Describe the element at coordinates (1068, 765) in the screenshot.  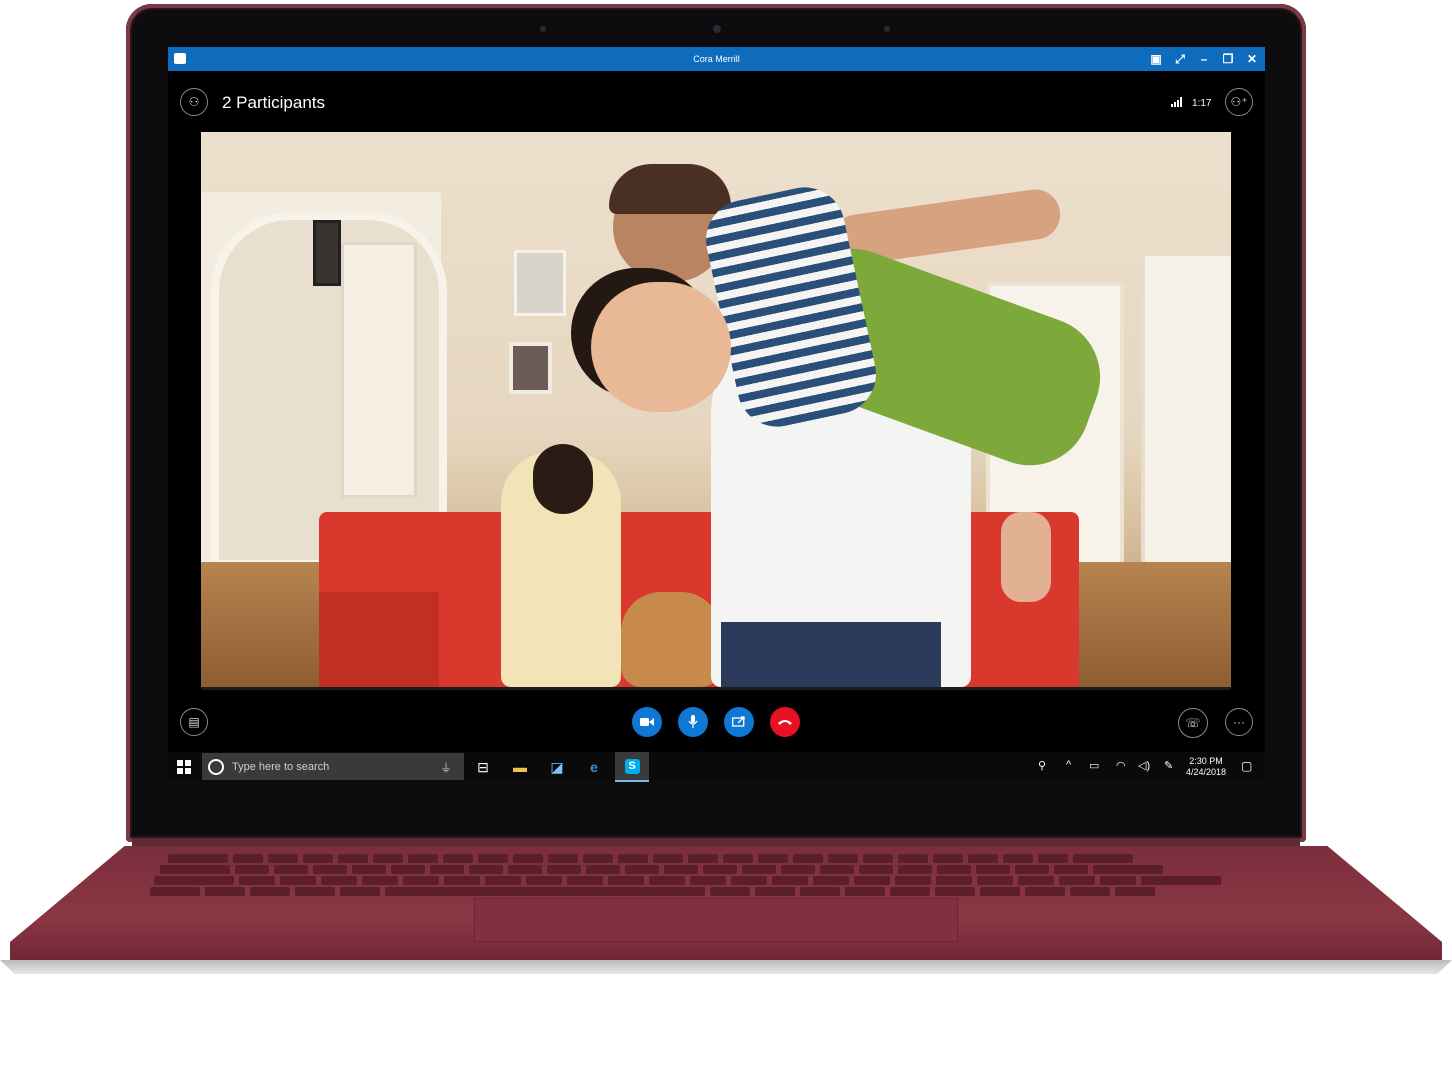
I see `chevron-up-icon: ^` at that location.